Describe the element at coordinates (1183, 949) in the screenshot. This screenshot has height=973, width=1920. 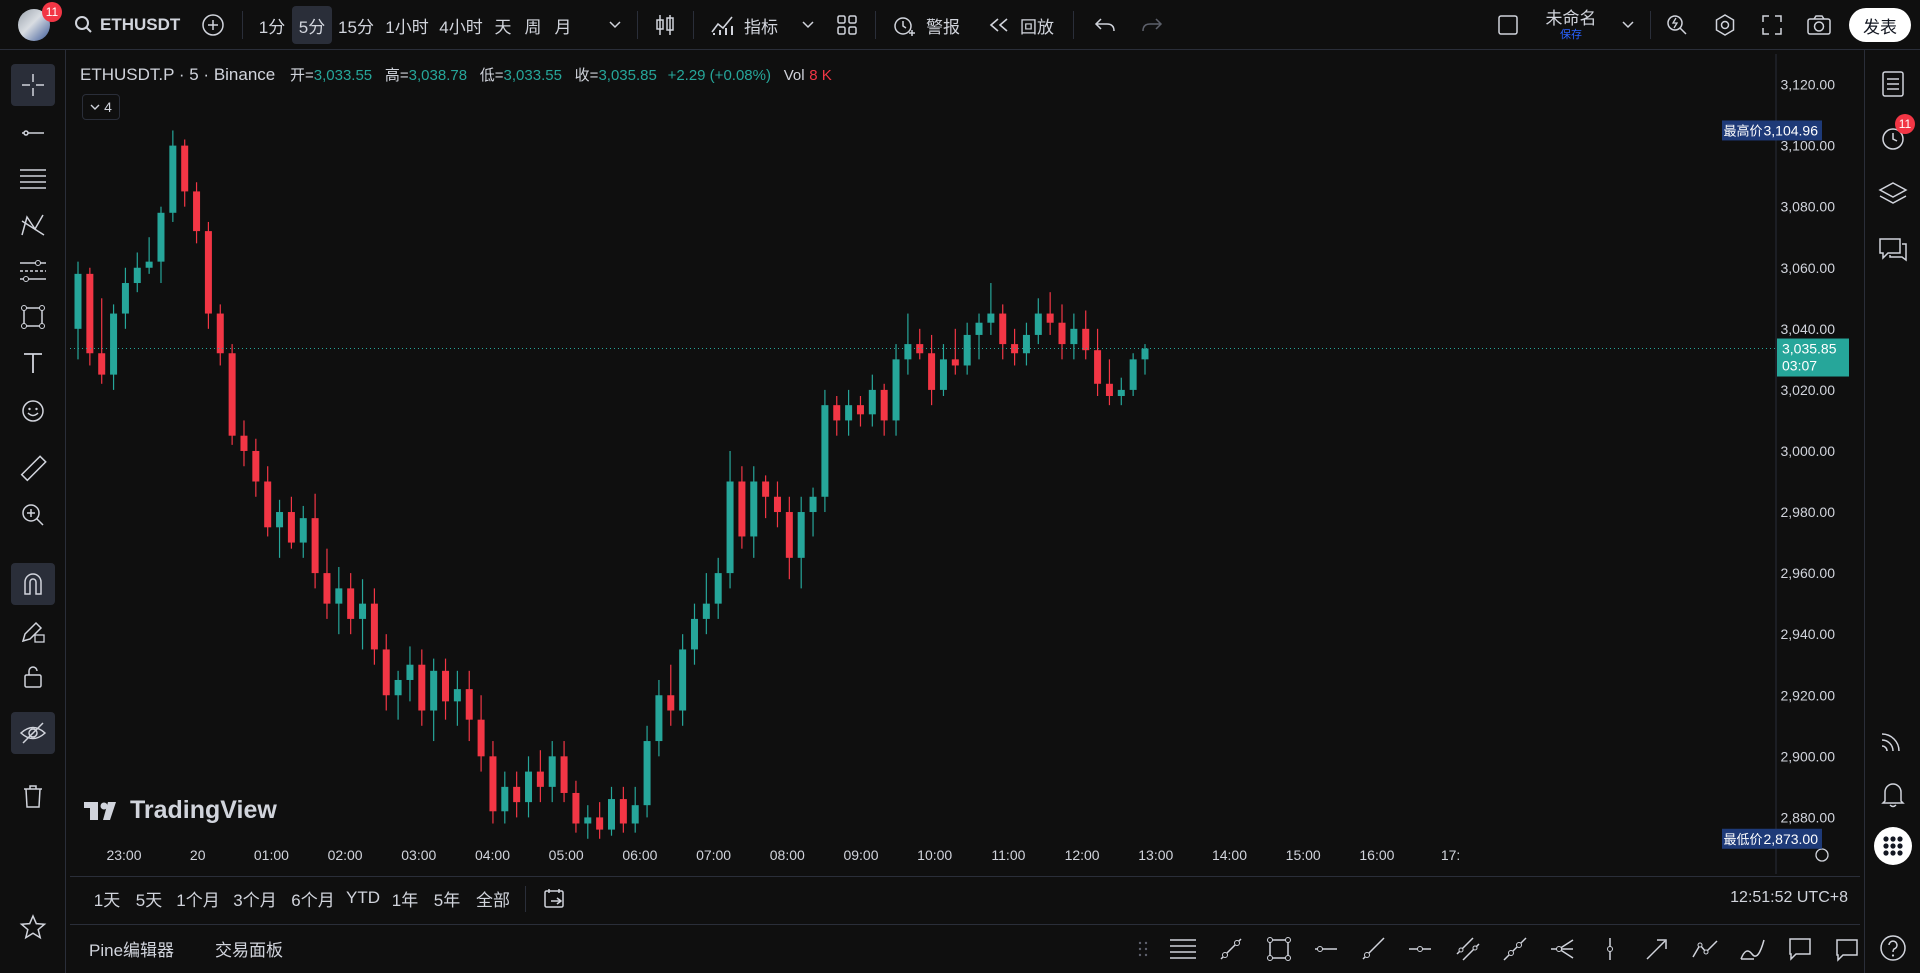
I see `quick-fib-tool` at that location.